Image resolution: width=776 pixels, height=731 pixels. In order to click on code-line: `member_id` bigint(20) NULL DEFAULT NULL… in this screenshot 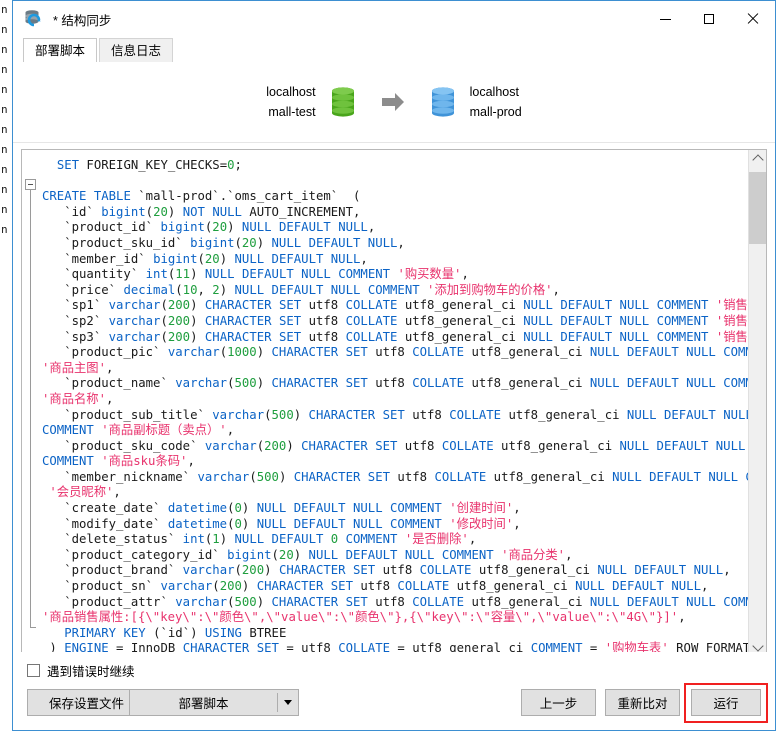, I will do `click(393, 260)`.